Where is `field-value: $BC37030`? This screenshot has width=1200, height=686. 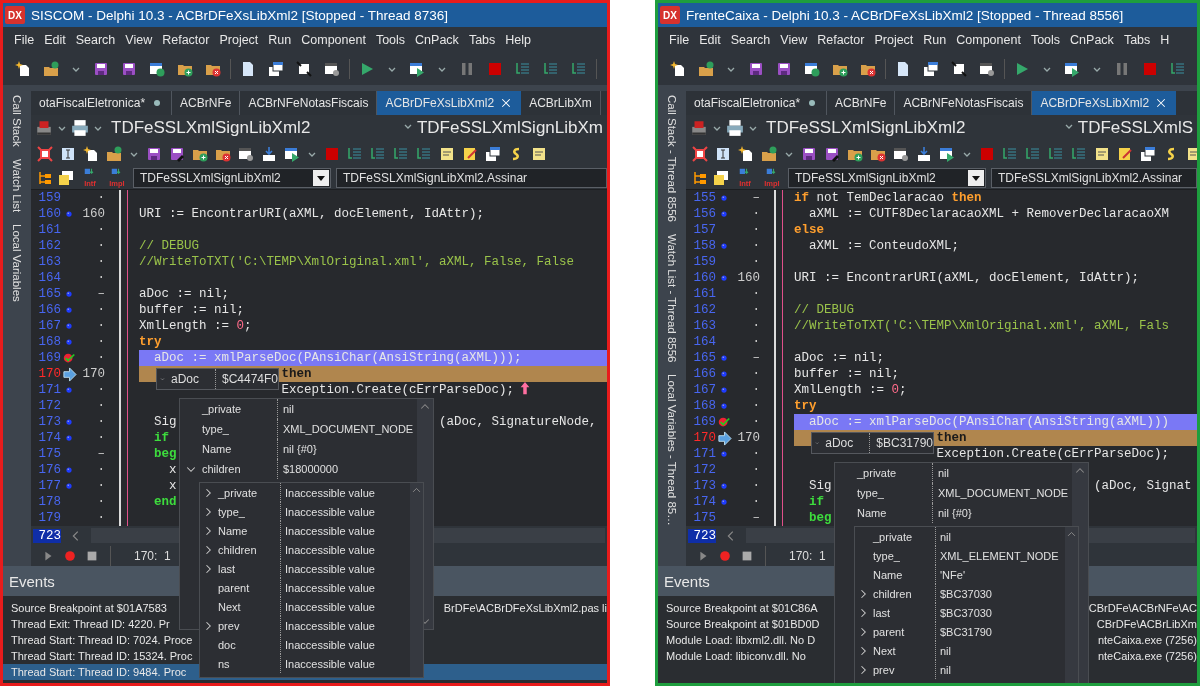
field-value: $BC37030 is located at coordinates (999, 593).